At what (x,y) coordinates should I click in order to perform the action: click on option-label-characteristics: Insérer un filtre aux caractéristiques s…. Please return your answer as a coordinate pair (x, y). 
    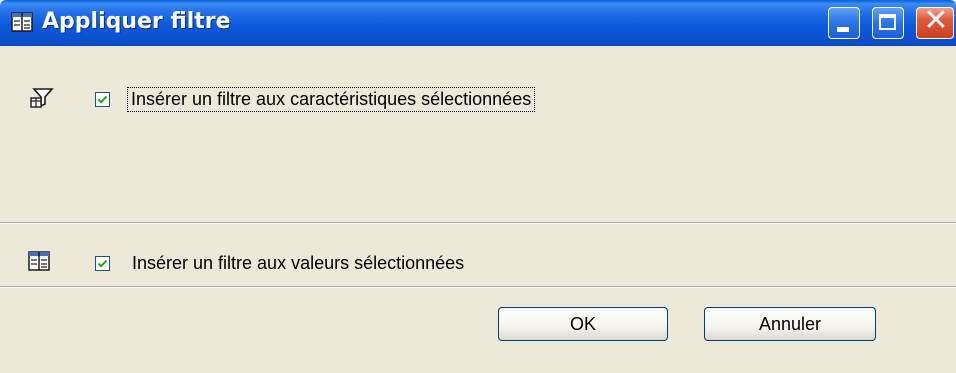
    Looking at the image, I should click on (331, 99).